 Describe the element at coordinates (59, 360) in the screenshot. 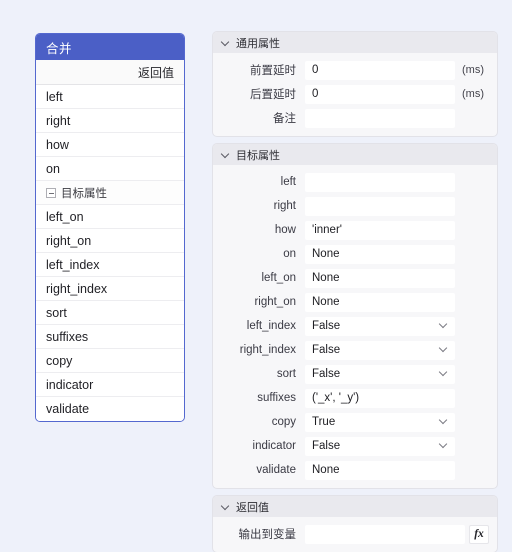

I see `node-row-label: copy` at that location.